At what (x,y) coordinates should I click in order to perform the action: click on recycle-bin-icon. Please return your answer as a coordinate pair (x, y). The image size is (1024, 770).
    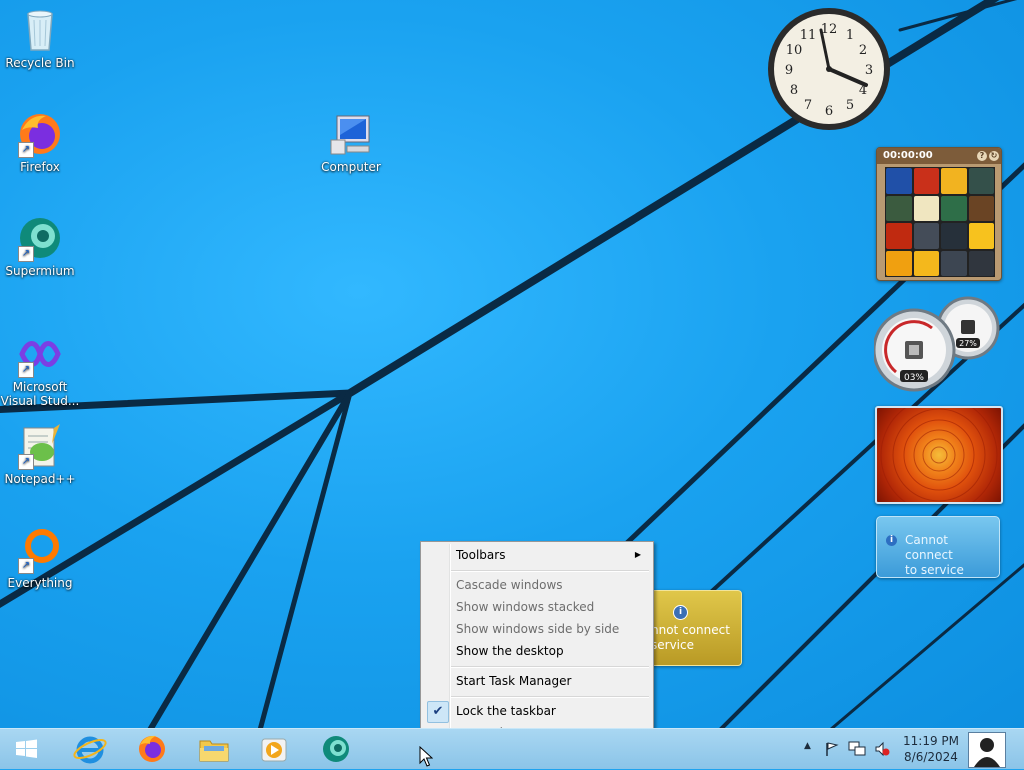
    Looking at the image, I should click on (40, 30).